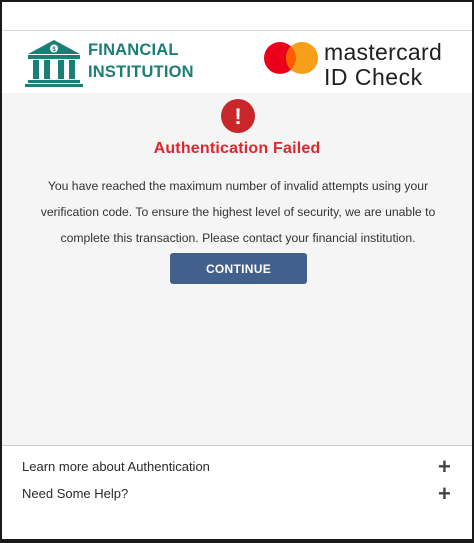 This screenshot has width=474, height=543. Describe the element at coordinates (133, 50) in the screenshot. I see `bank-name-line1: FINANCIAL` at that location.